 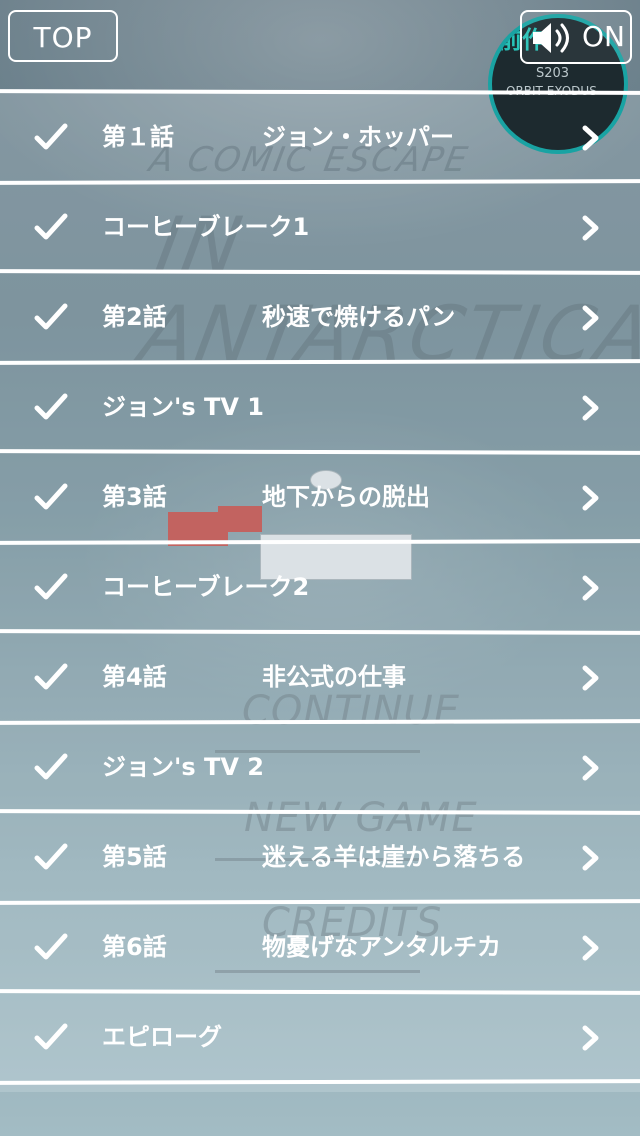 I want to click on episode-label: コーヒーブレーク2, so click(x=206, y=587).